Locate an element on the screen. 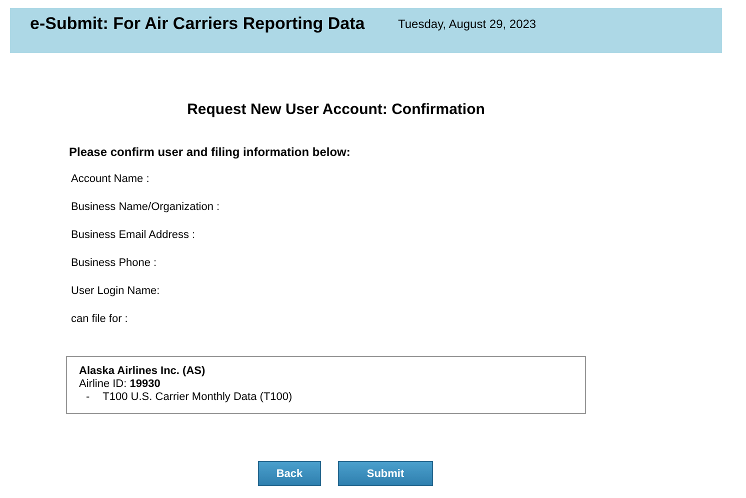  instructions-text: Please confirm user and filing information below: is located at coordinates (210, 152).